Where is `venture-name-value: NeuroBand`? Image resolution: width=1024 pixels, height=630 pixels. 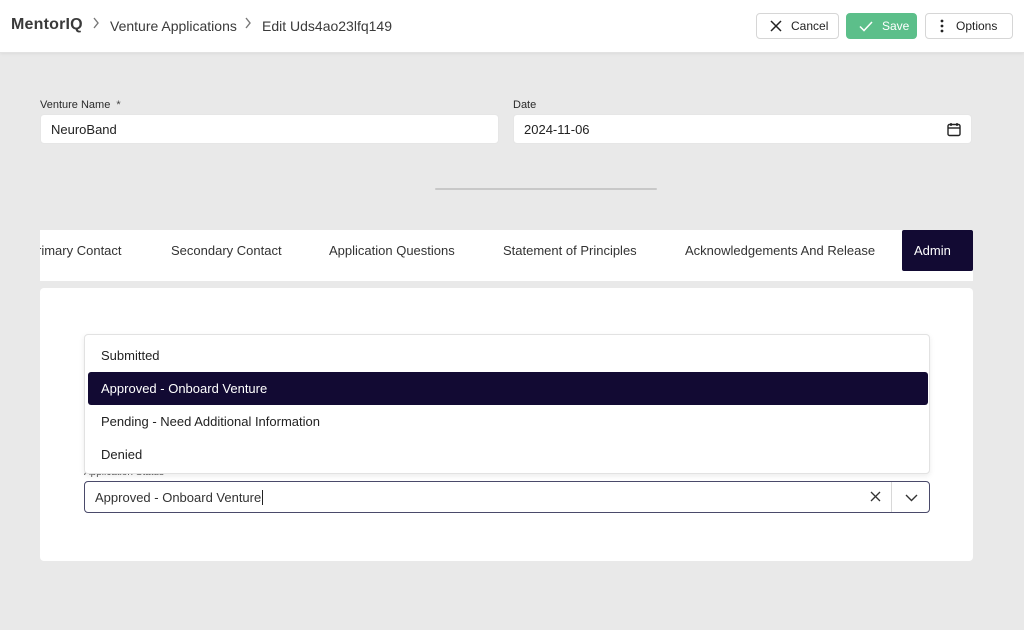 venture-name-value: NeuroBand is located at coordinates (84, 129).